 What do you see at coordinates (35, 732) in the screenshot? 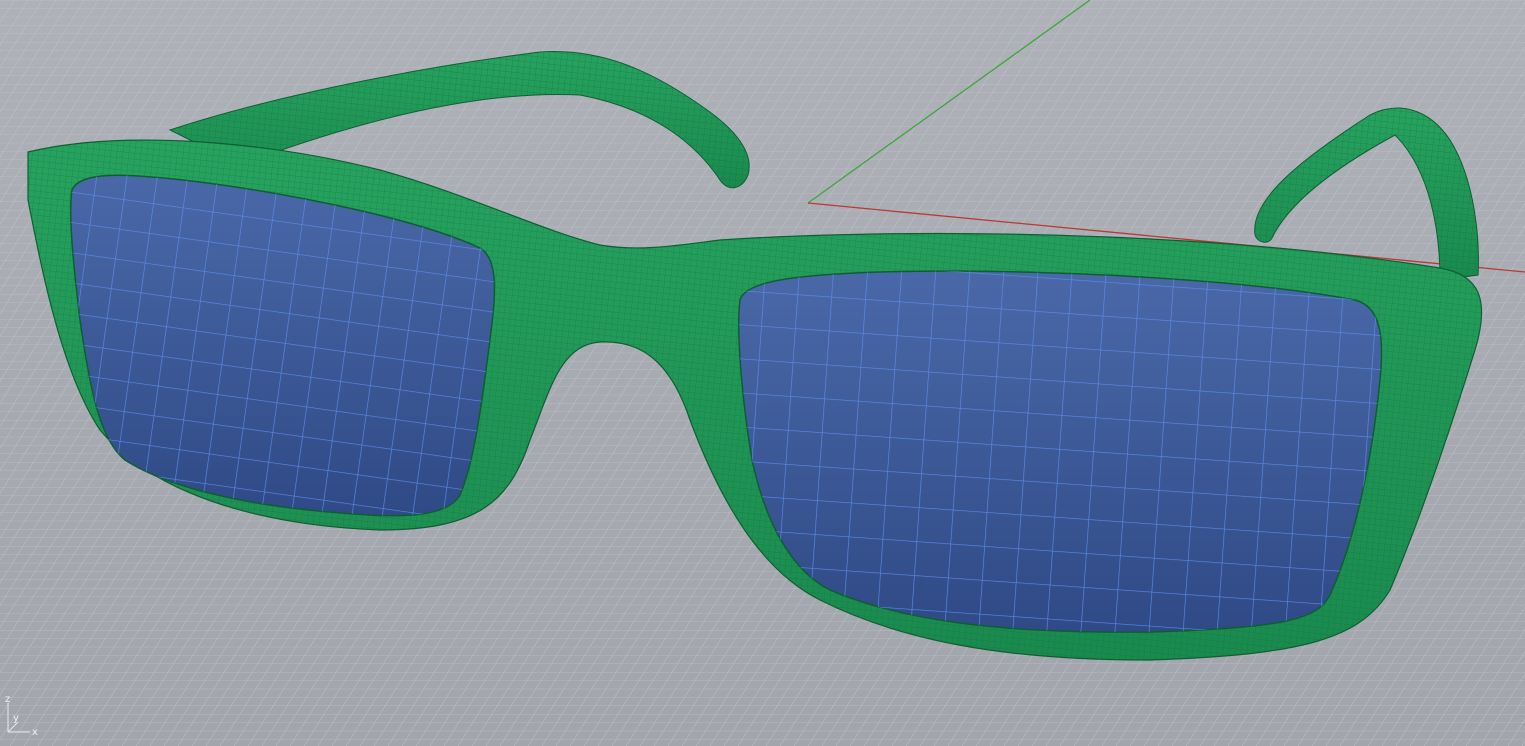
I see `axis-x-label: x` at bounding box center [35, 732].